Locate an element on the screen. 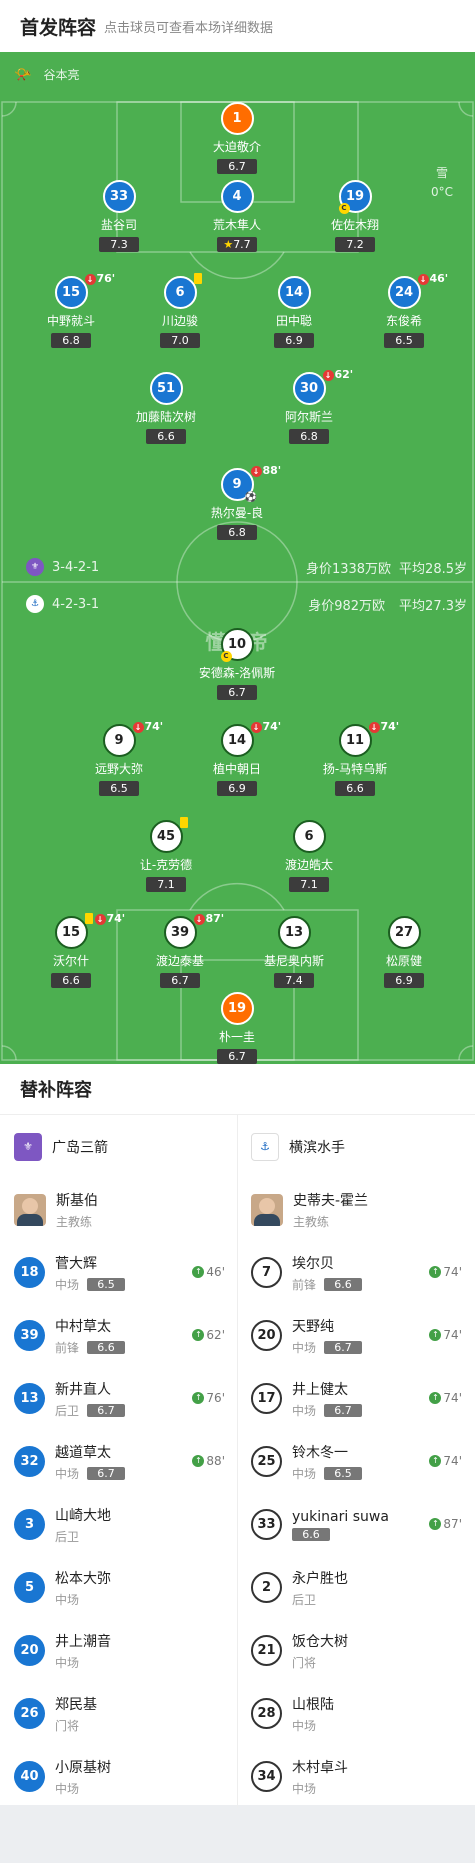 The width and height of the screenshot is (475, 1863). sub-number: 20 is located at coordinates (266, 1335).